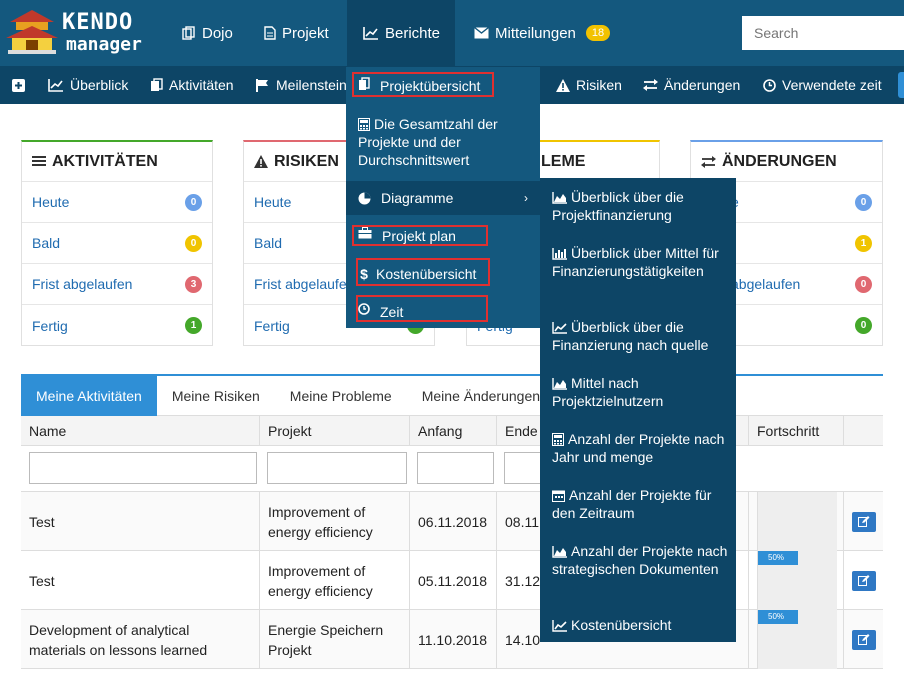  Describe the element at coordinates (117, 202) in the screenshot. I see `panel-row-heute: Heute 0` at that location.